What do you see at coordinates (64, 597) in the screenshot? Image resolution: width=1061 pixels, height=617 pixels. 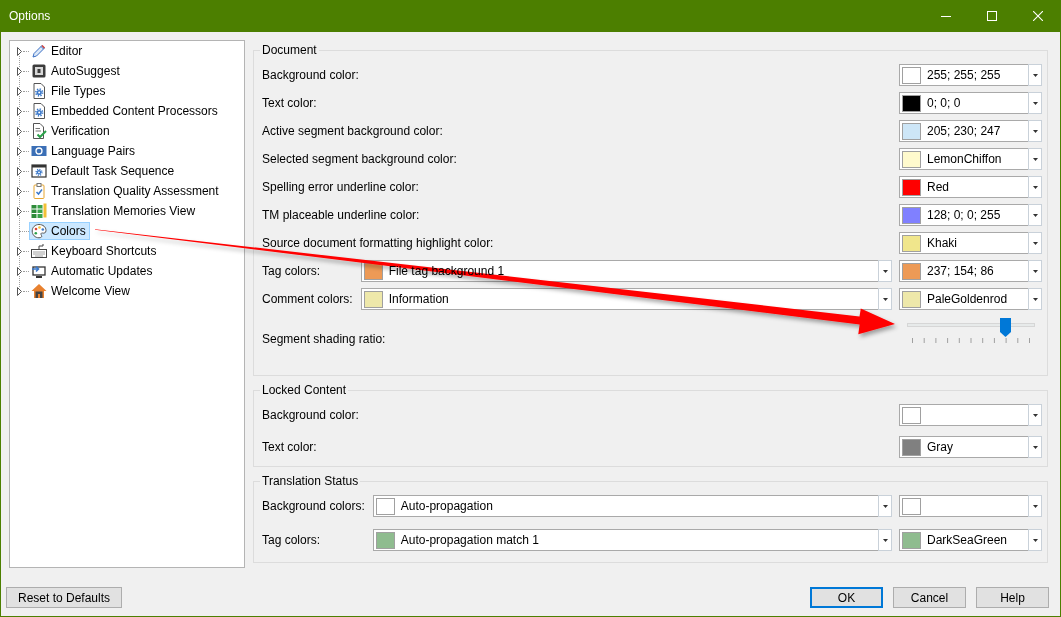 I see `reset-defaults-button: Reset to Defaults` at bounding box center [64, 597].